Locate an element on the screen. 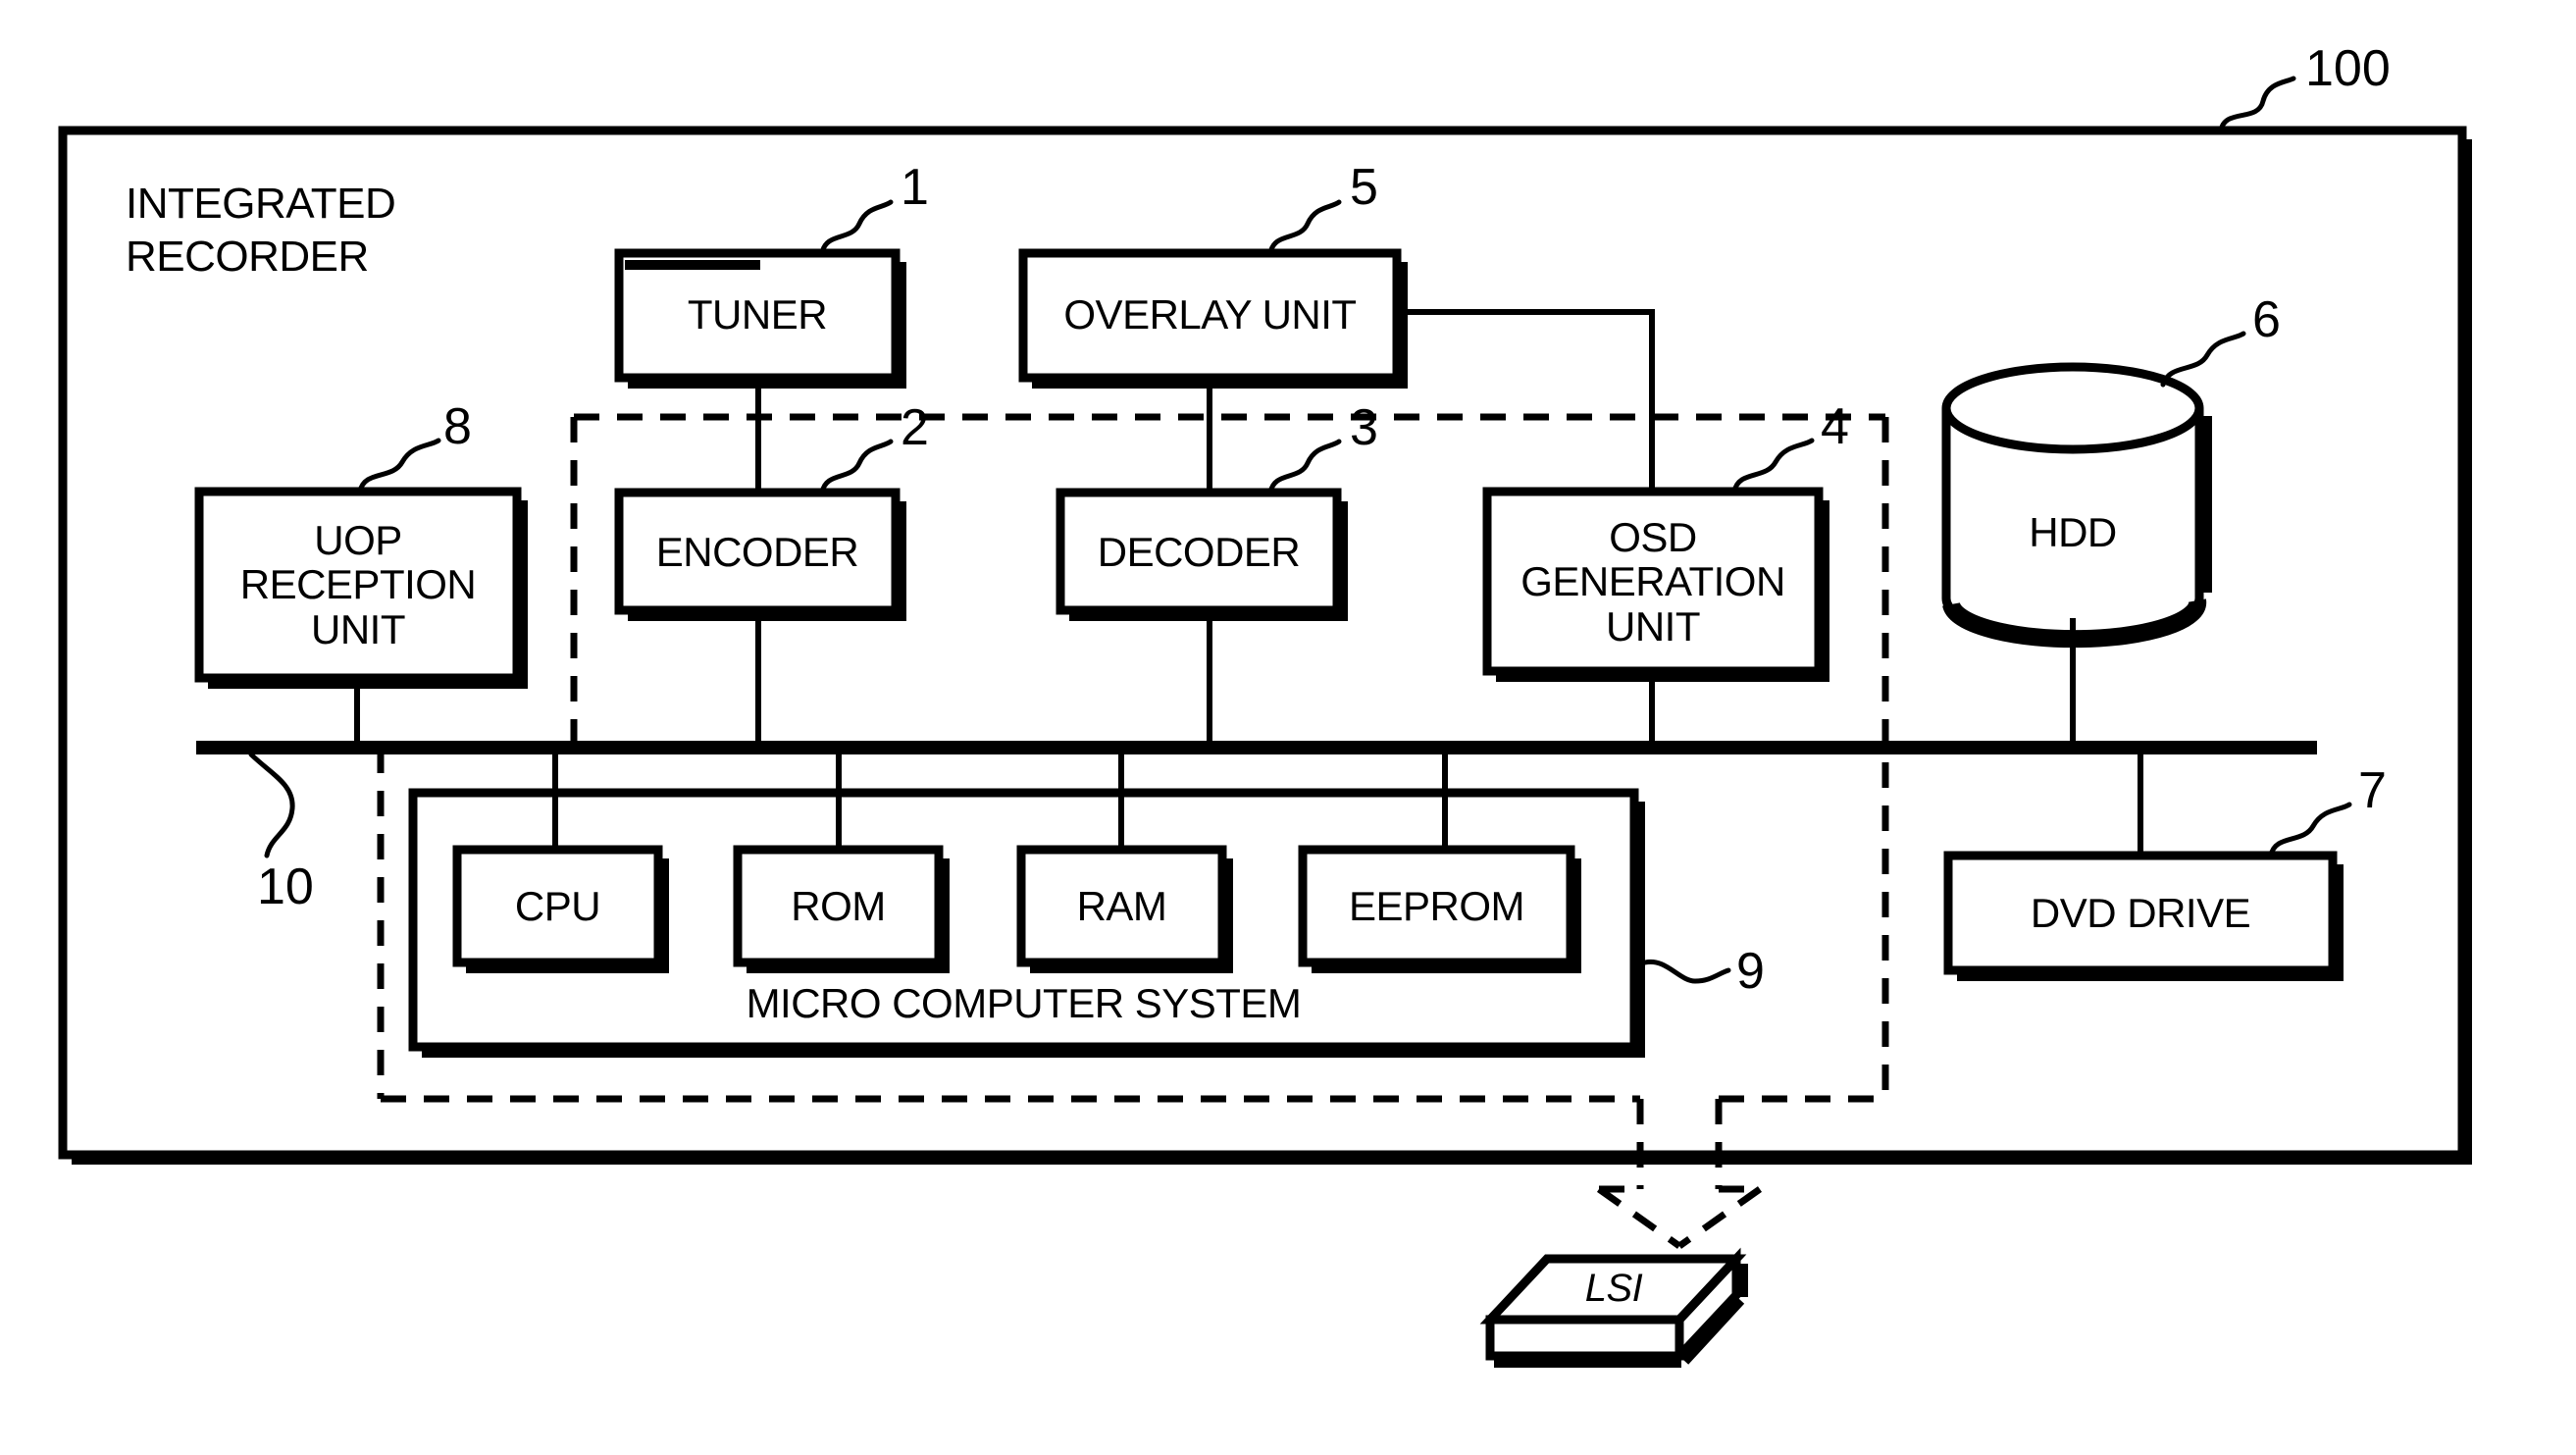 This screenshot has height=1455, width=2576. label-eeprom: EEPROM is located at coordinates (1436, 906).